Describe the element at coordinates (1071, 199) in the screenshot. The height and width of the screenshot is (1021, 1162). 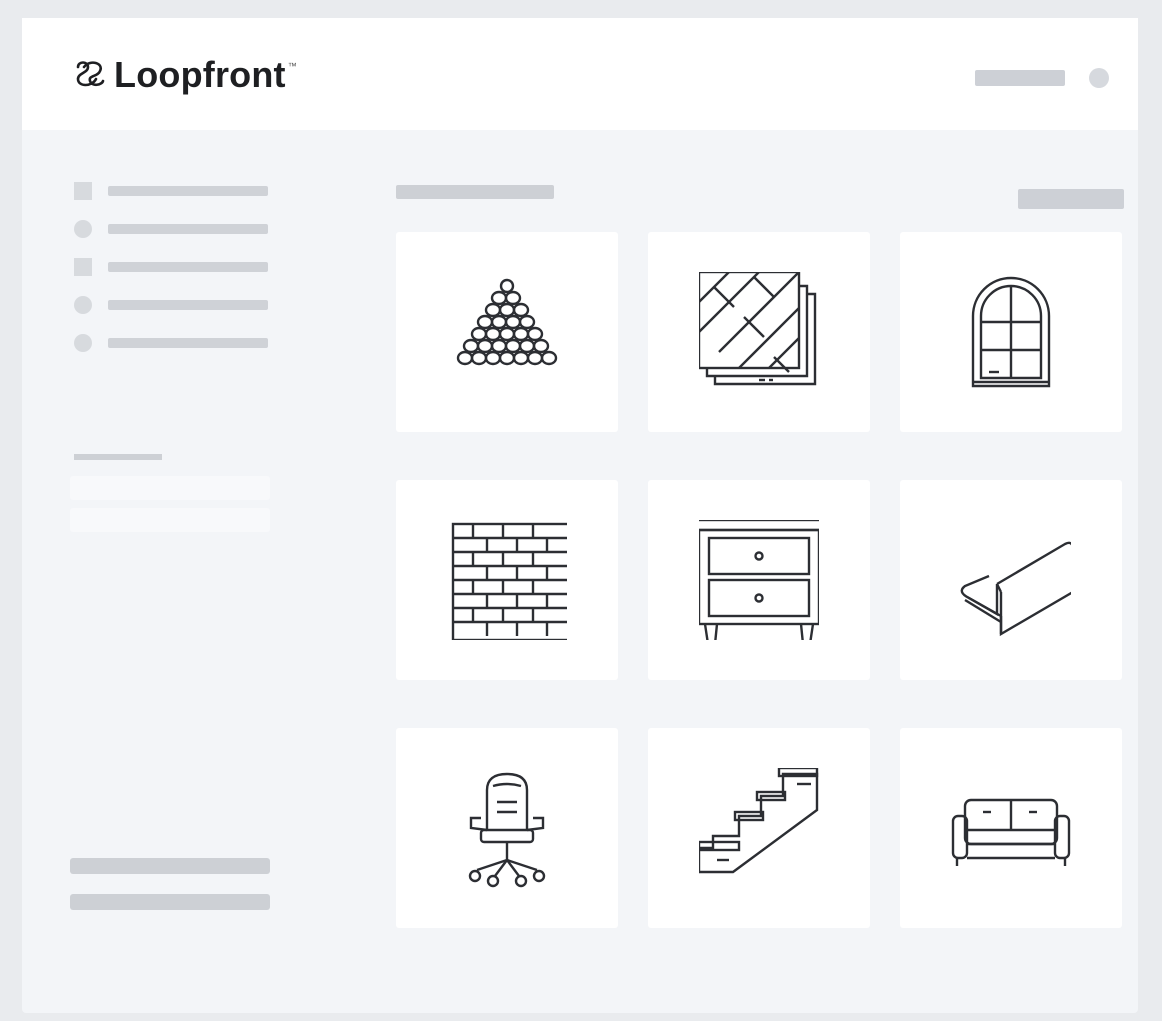
I see `view-all-button` at that location.